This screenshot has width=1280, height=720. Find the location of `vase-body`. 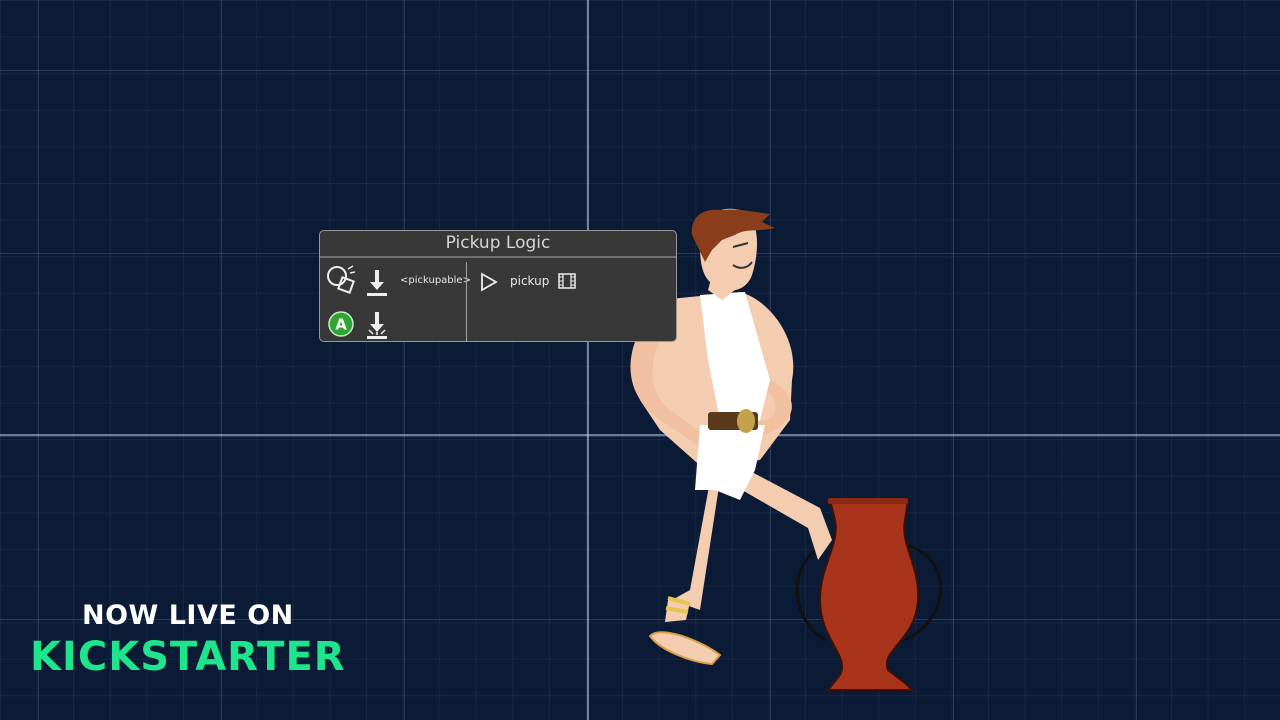

vase-body is located at coordinates (869, 595).